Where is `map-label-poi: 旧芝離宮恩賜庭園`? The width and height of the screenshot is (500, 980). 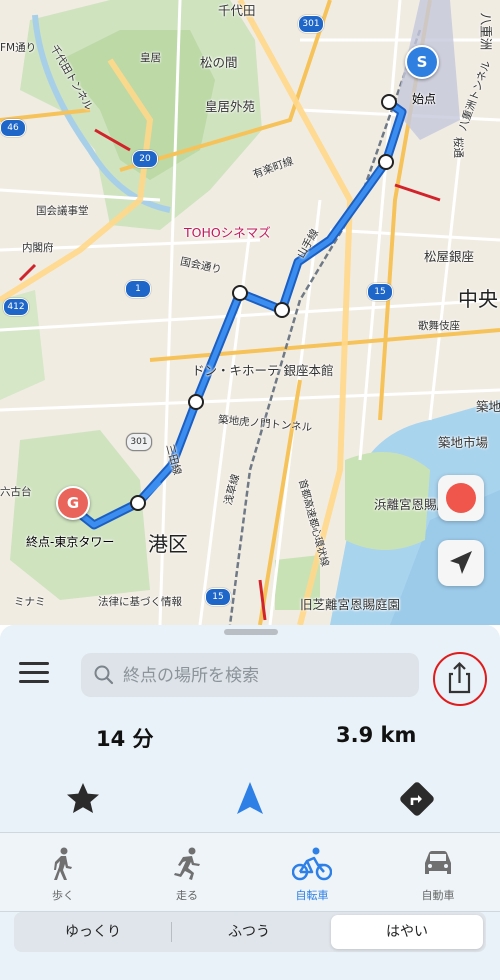
map-label-poi: 旧芝離宮恩賜庭園 is located at coordinates (350, 603).